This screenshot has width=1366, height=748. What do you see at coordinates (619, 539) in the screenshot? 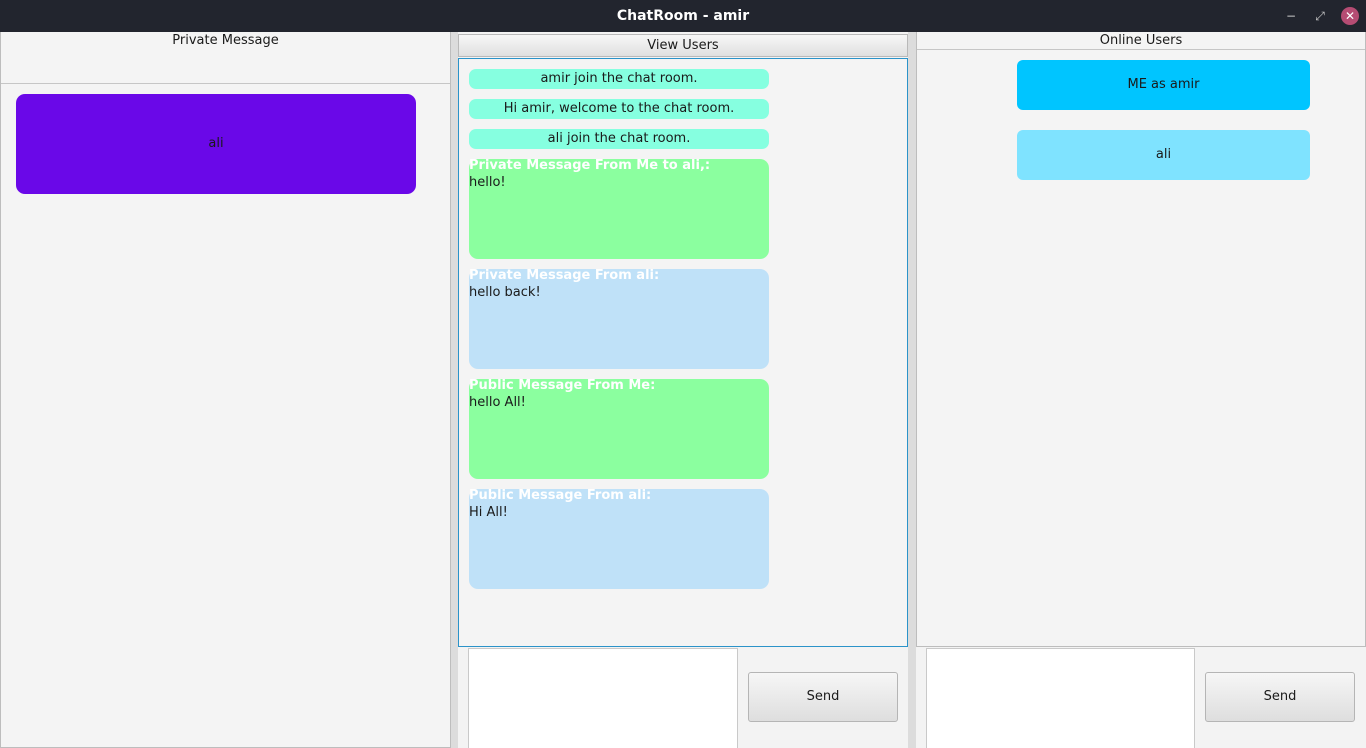
I see `message-bubble: Public Message From ali: Hi All!` at bounding box center [619, 539].